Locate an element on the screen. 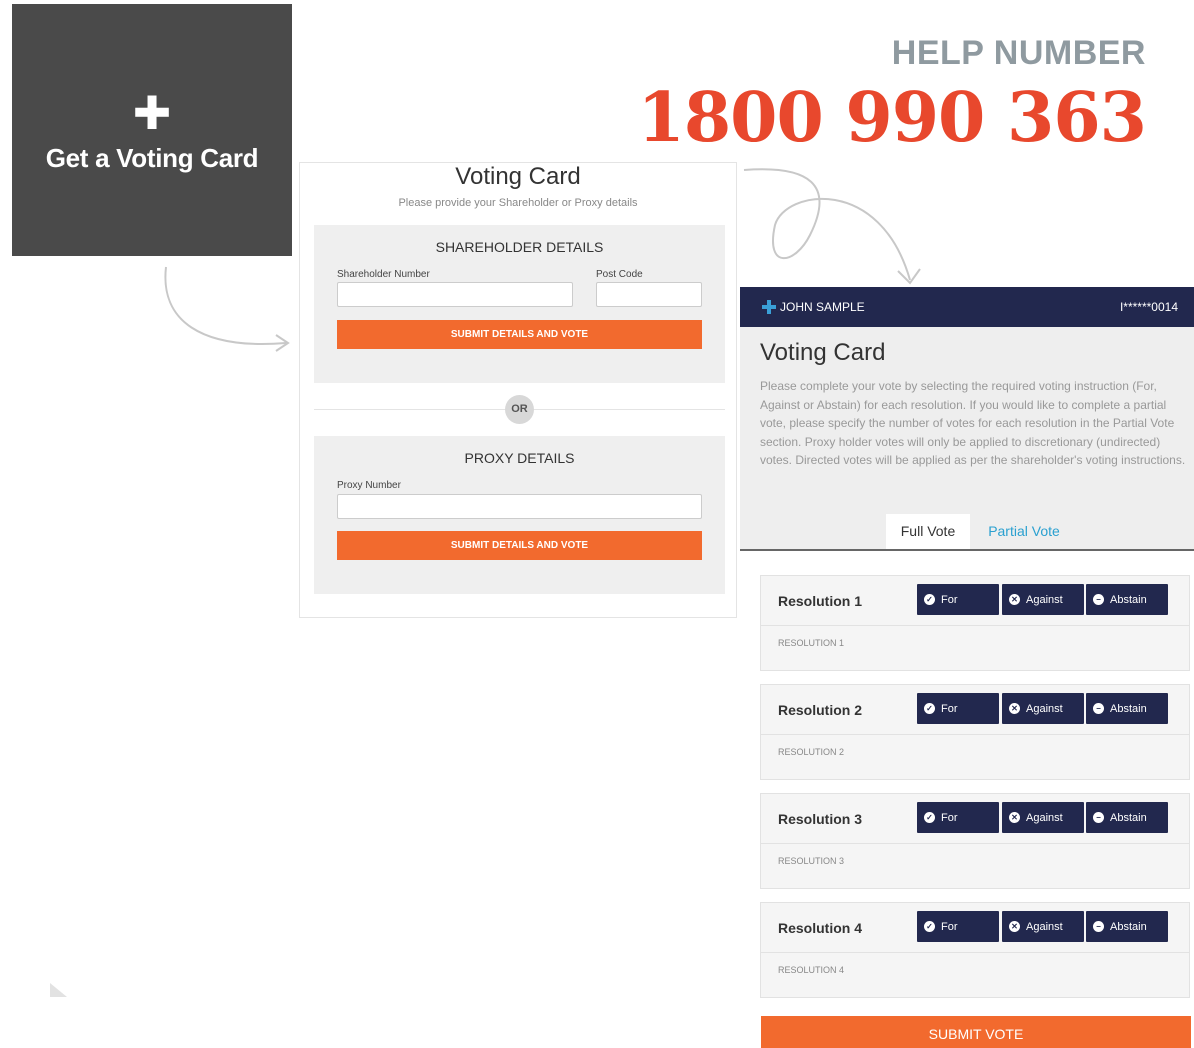  arrow-to-form-icon is located at coordinates (227, 309).